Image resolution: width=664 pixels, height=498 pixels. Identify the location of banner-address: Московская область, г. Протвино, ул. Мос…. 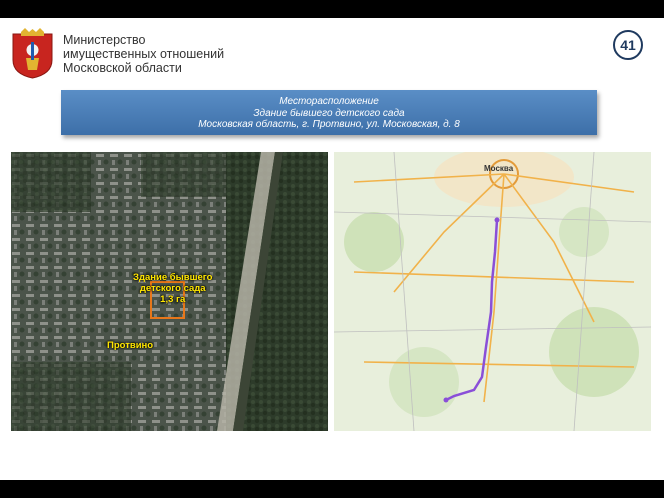
(329, 124).